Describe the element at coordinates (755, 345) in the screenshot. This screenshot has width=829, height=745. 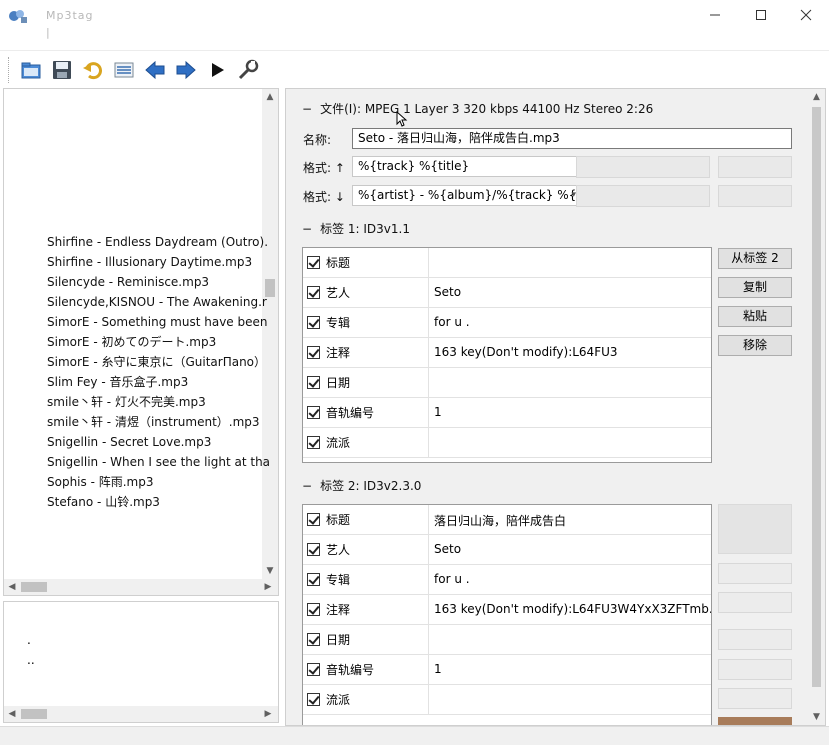
I see `remove-button: 移除` at that location.